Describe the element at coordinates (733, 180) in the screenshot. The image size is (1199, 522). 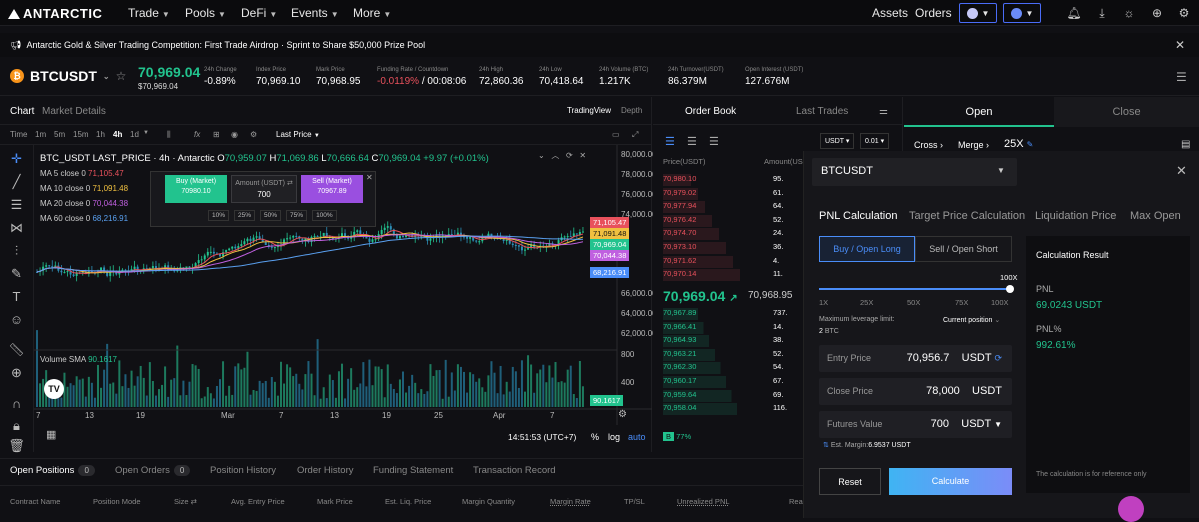
I see `ask-row: 70,980.10 95.` at that location.